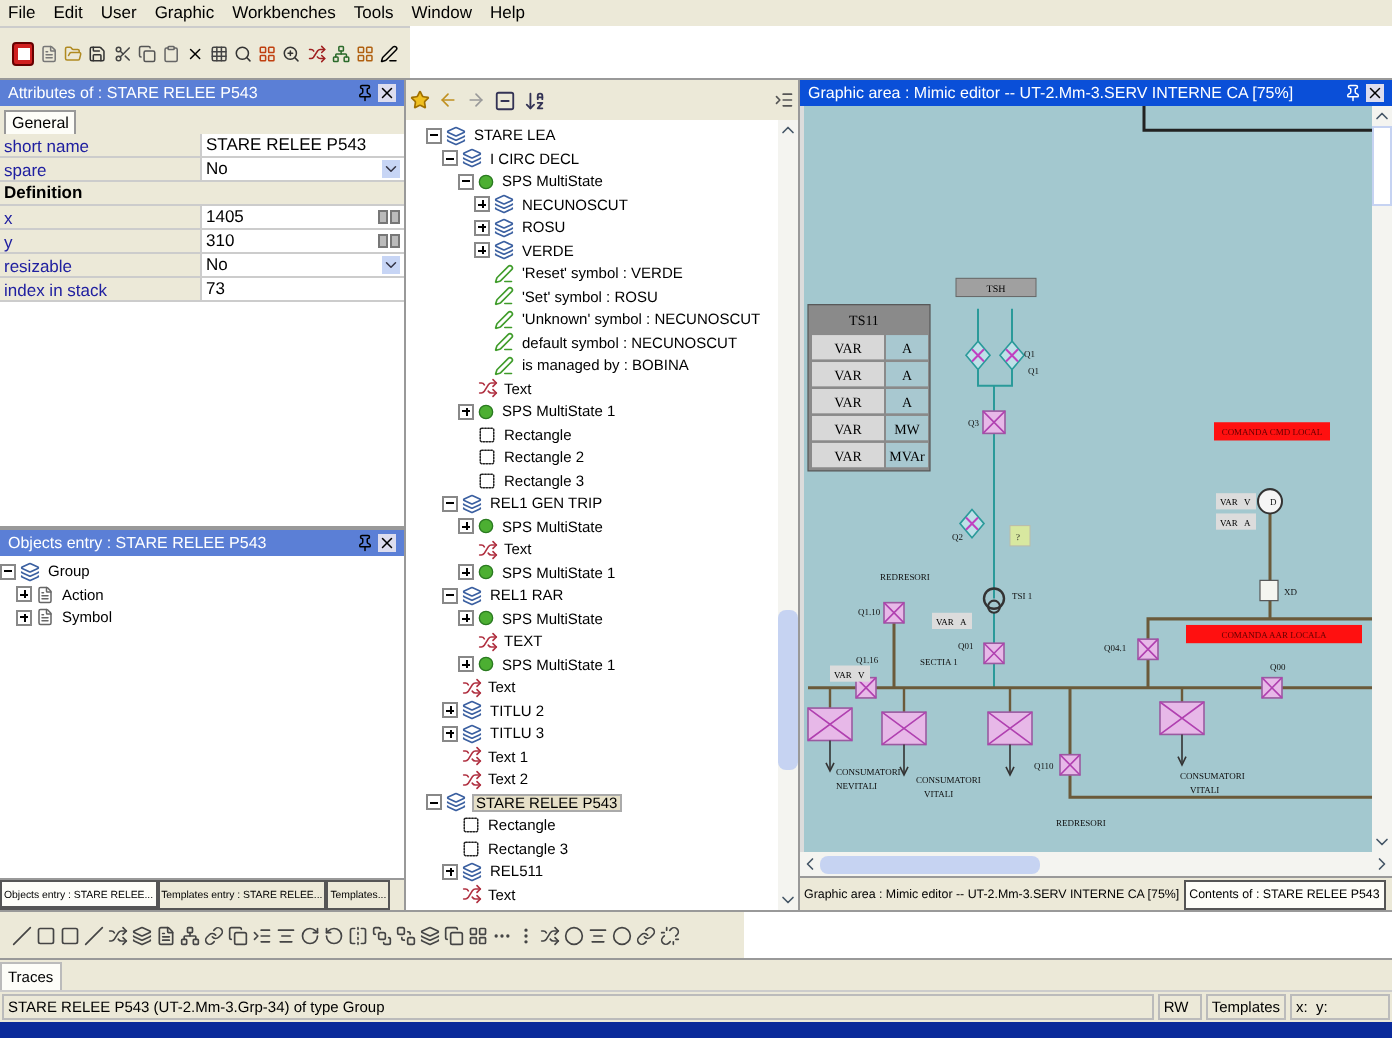 The image size is (1392, 1038). I want to click on menu-item: Help, so click(507, 13).